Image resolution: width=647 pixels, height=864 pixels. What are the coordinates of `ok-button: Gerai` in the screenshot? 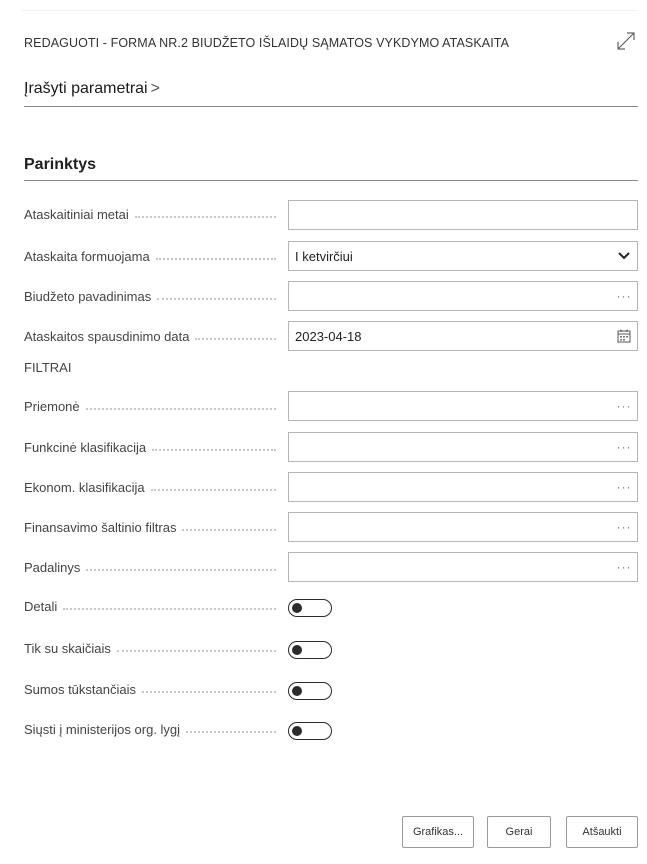 It's located at (519, 832).